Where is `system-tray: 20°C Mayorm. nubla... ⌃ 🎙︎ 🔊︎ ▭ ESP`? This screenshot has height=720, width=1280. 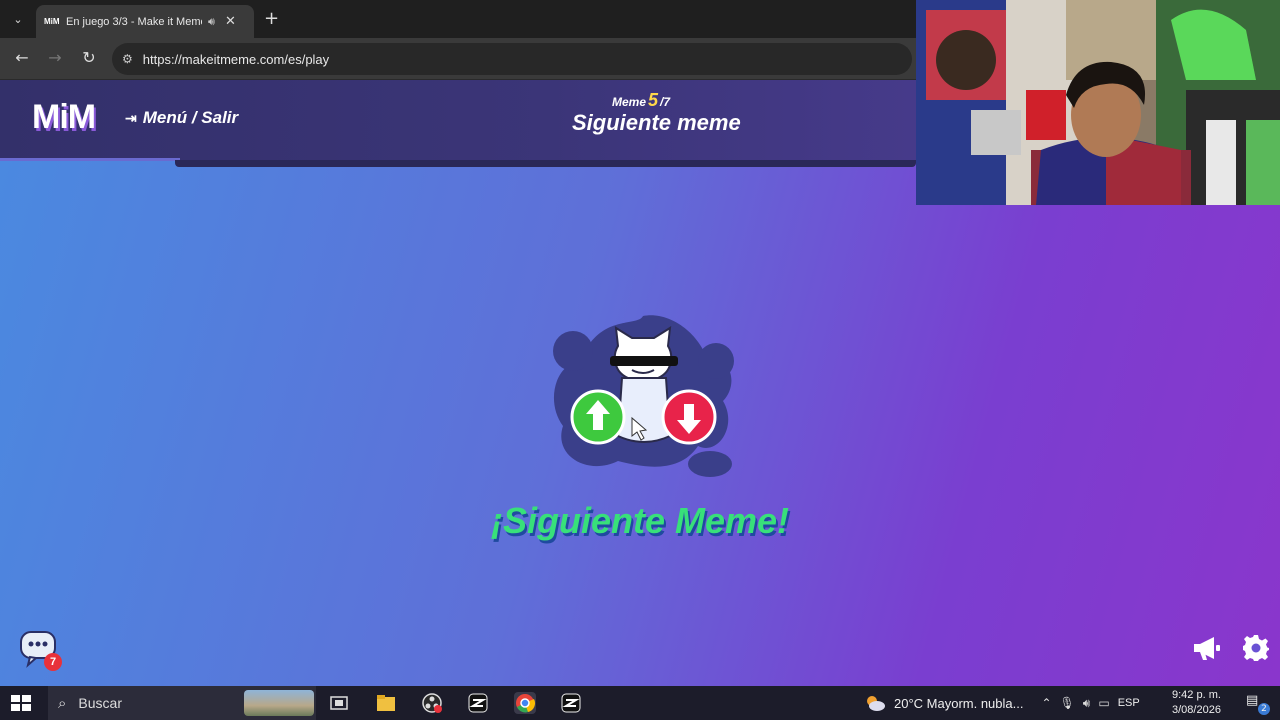 system-tray: 20°C Mayorm. nubla... ⌃ 🎙︎ 🔊︎ ▭ ESP is located at coordinates (1002, 703).